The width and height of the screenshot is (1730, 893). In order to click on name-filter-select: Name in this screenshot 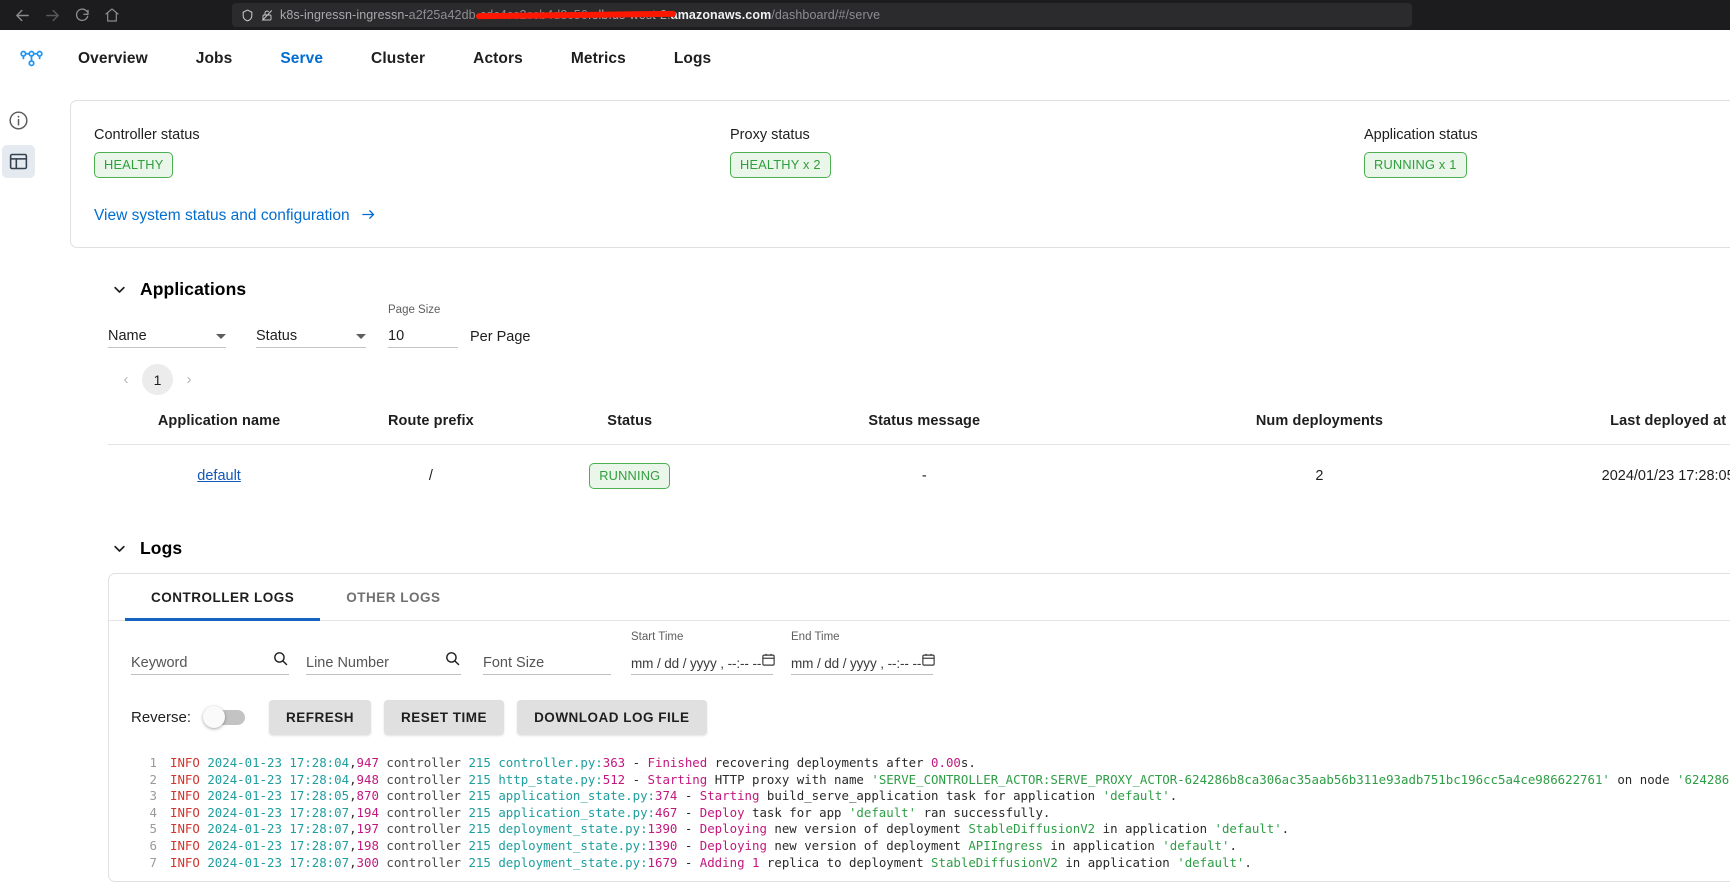, I will do `click(167, 335)`.